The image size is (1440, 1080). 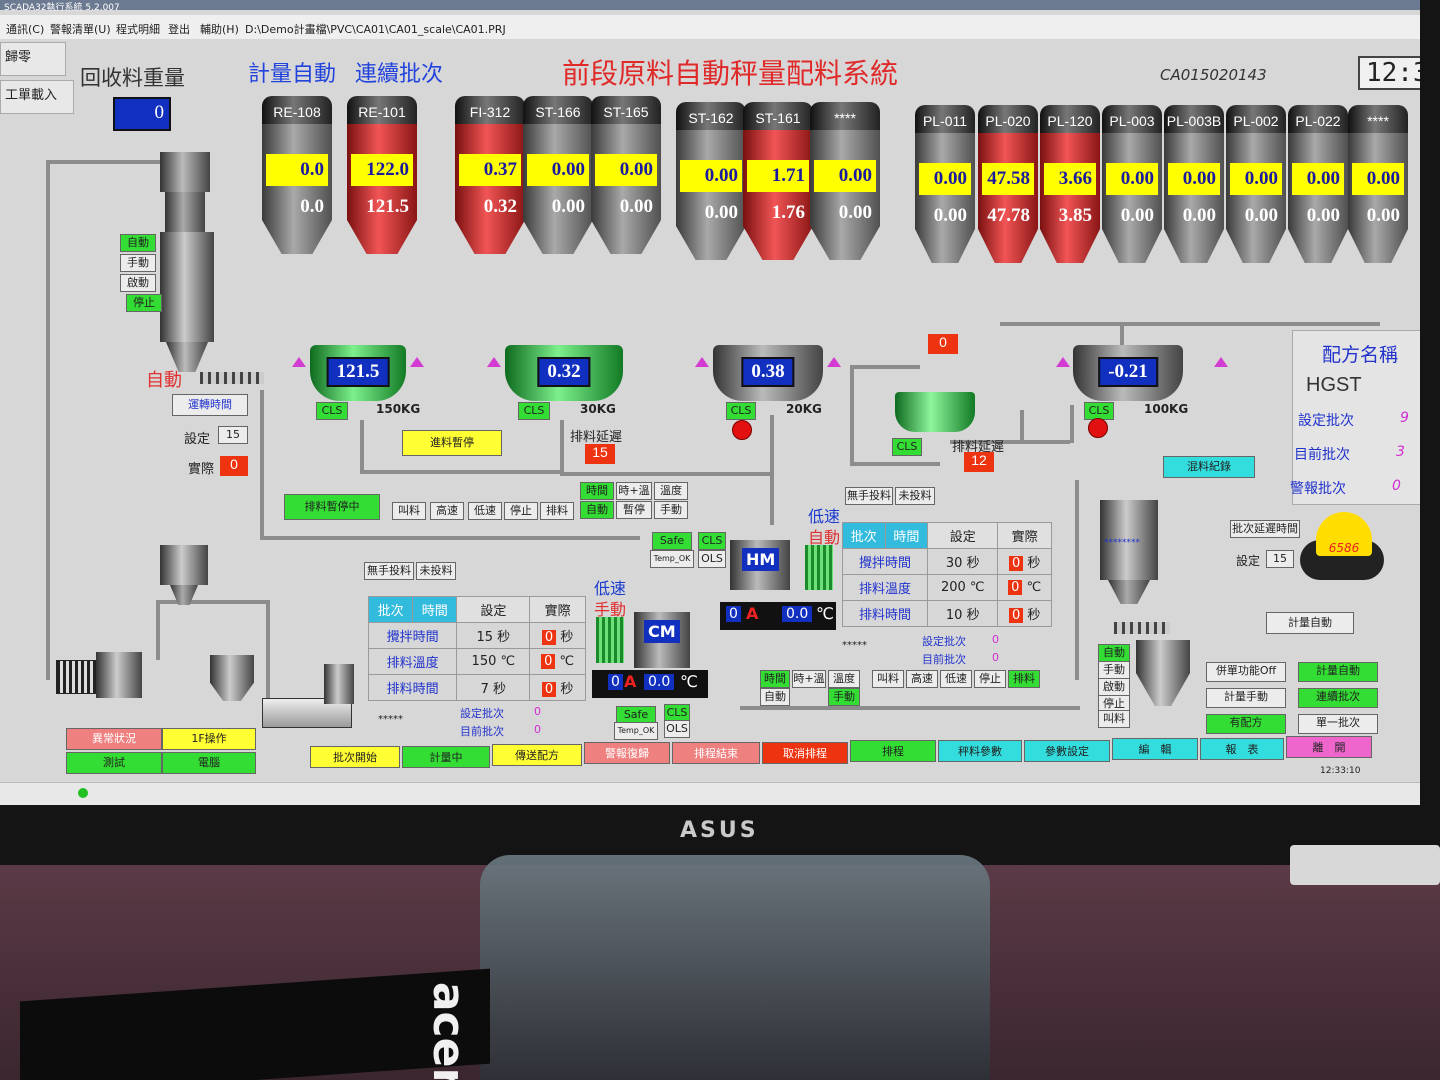 I want to click on silo-set-value: 0.37, so click(x=490, y=170).